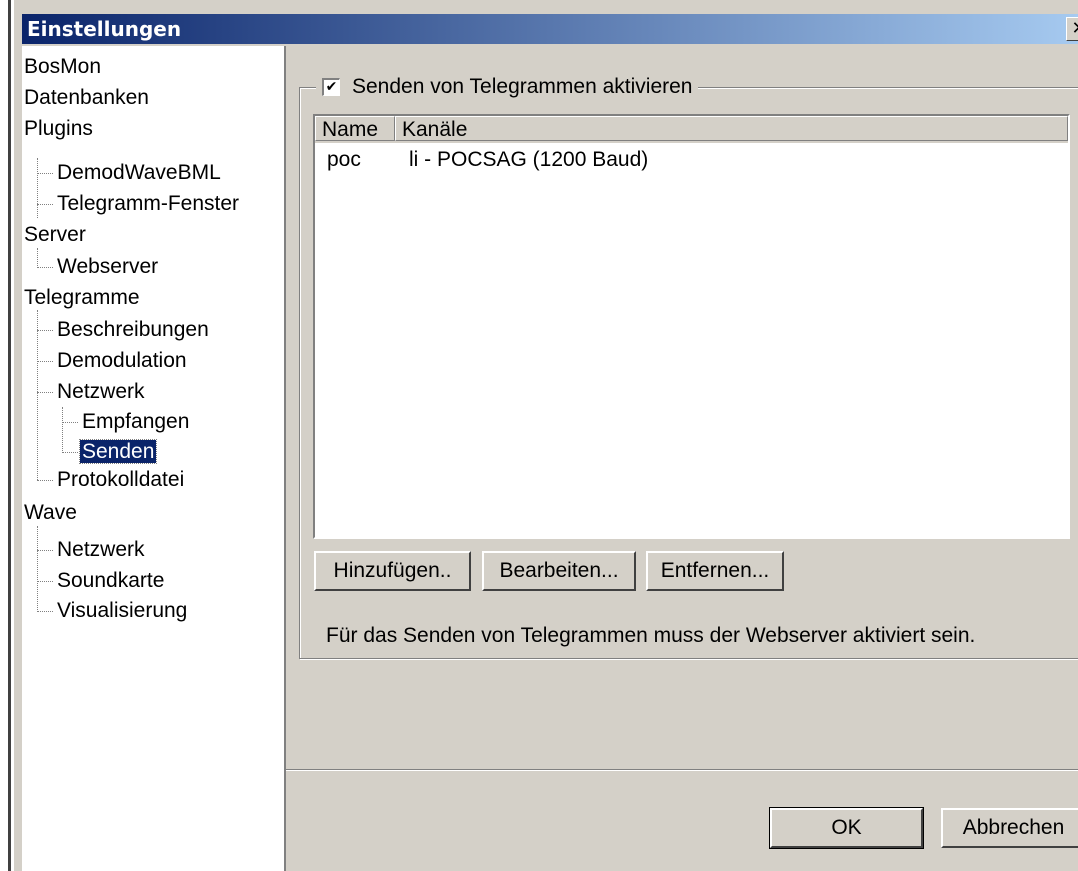  I want to click on tree-item-beschreibungen: Beschreibungen, so click(133, 330).